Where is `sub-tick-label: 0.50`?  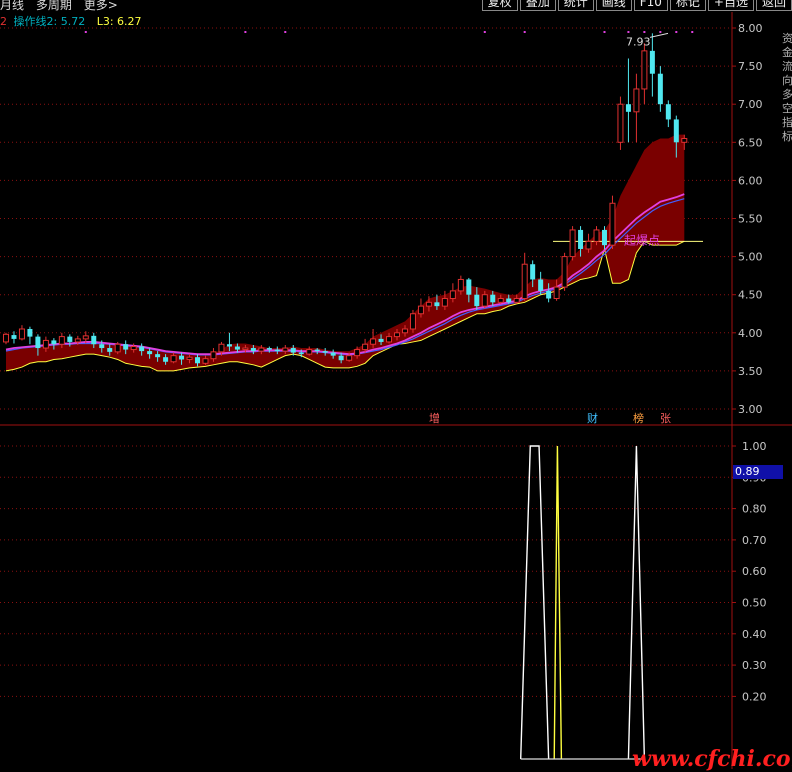
sub-tick-label: 0.50 is located at coordinates (754, 603).